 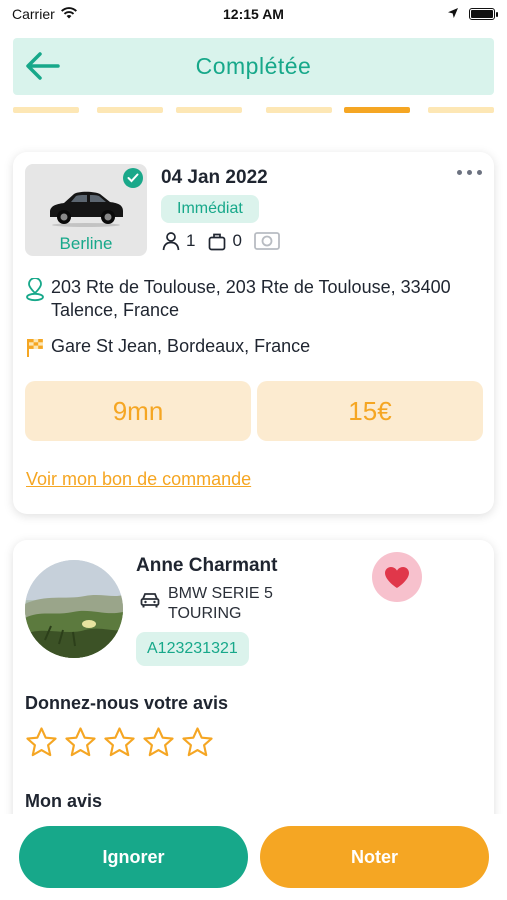 What do you see at coordinates (171, 241) in the screenshot?
I see `person-icon` at bounding box center [171, 241].